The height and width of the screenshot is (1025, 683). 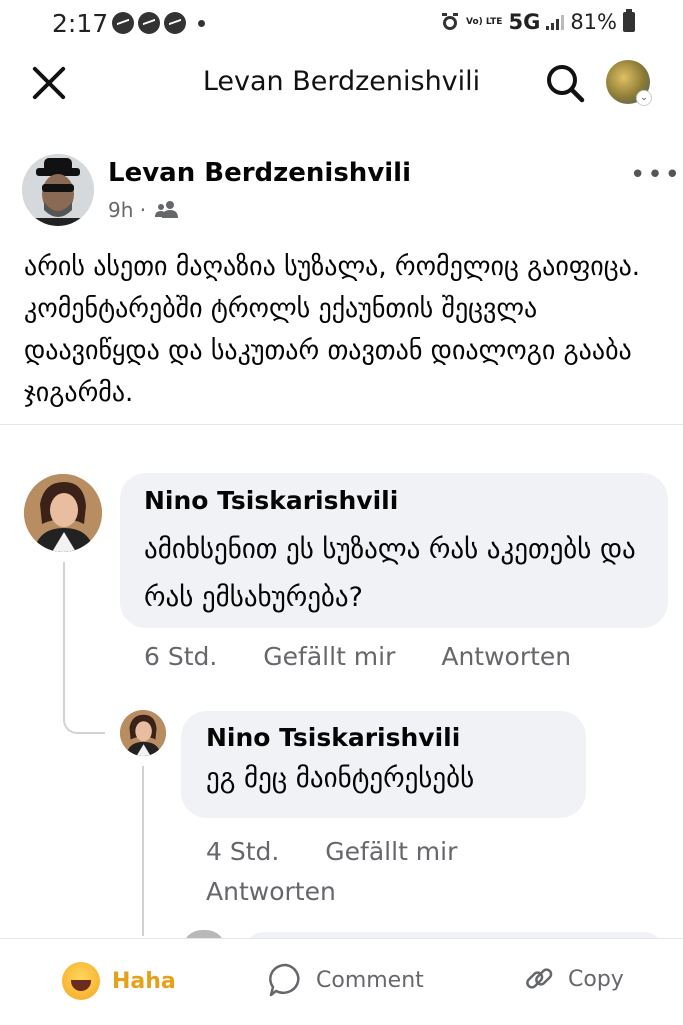 What do you see at coordinates (524, 22) in the screenshot?
I see `network-type: 5G` at bounding box center [524, 22].